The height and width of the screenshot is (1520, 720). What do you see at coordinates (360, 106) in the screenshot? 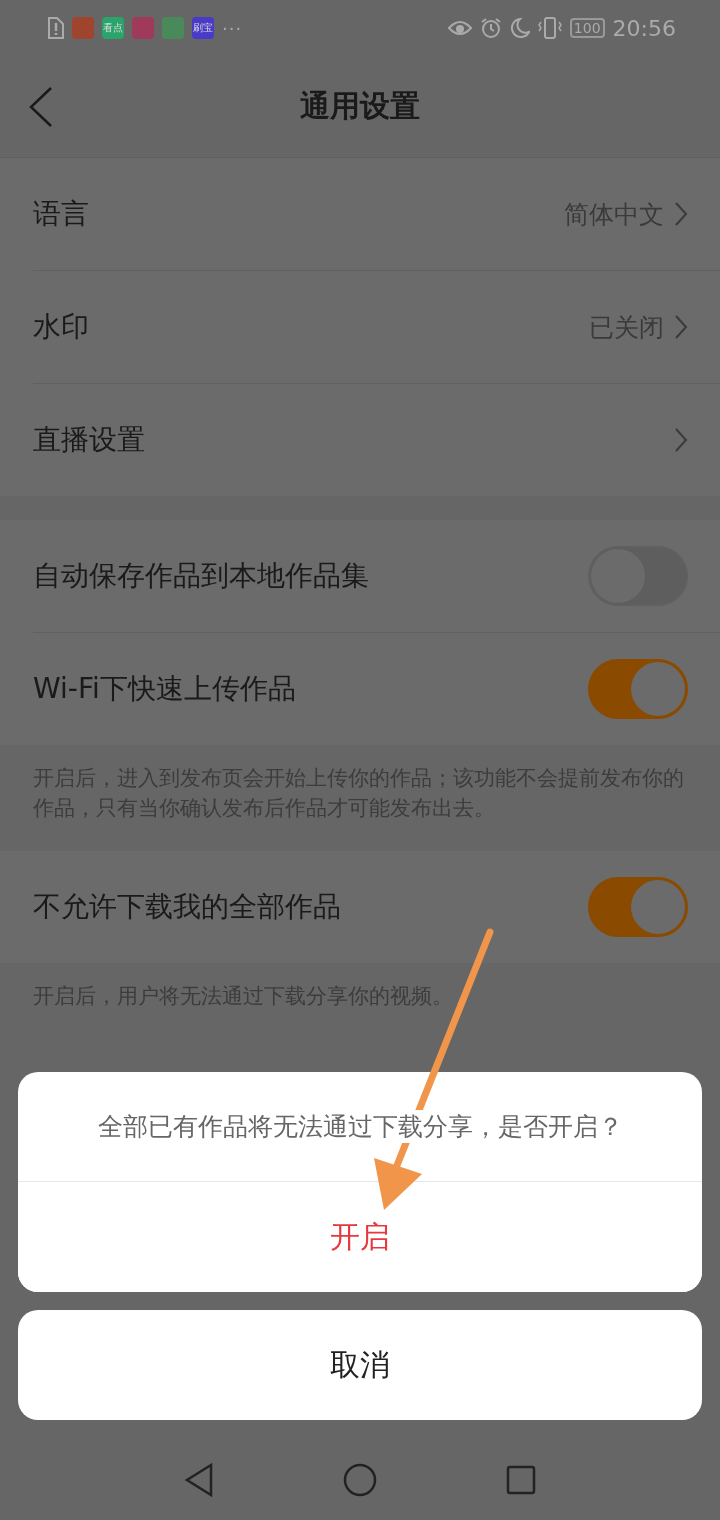
I see `page-title: 通用设置` at bounding box center [360, 106].